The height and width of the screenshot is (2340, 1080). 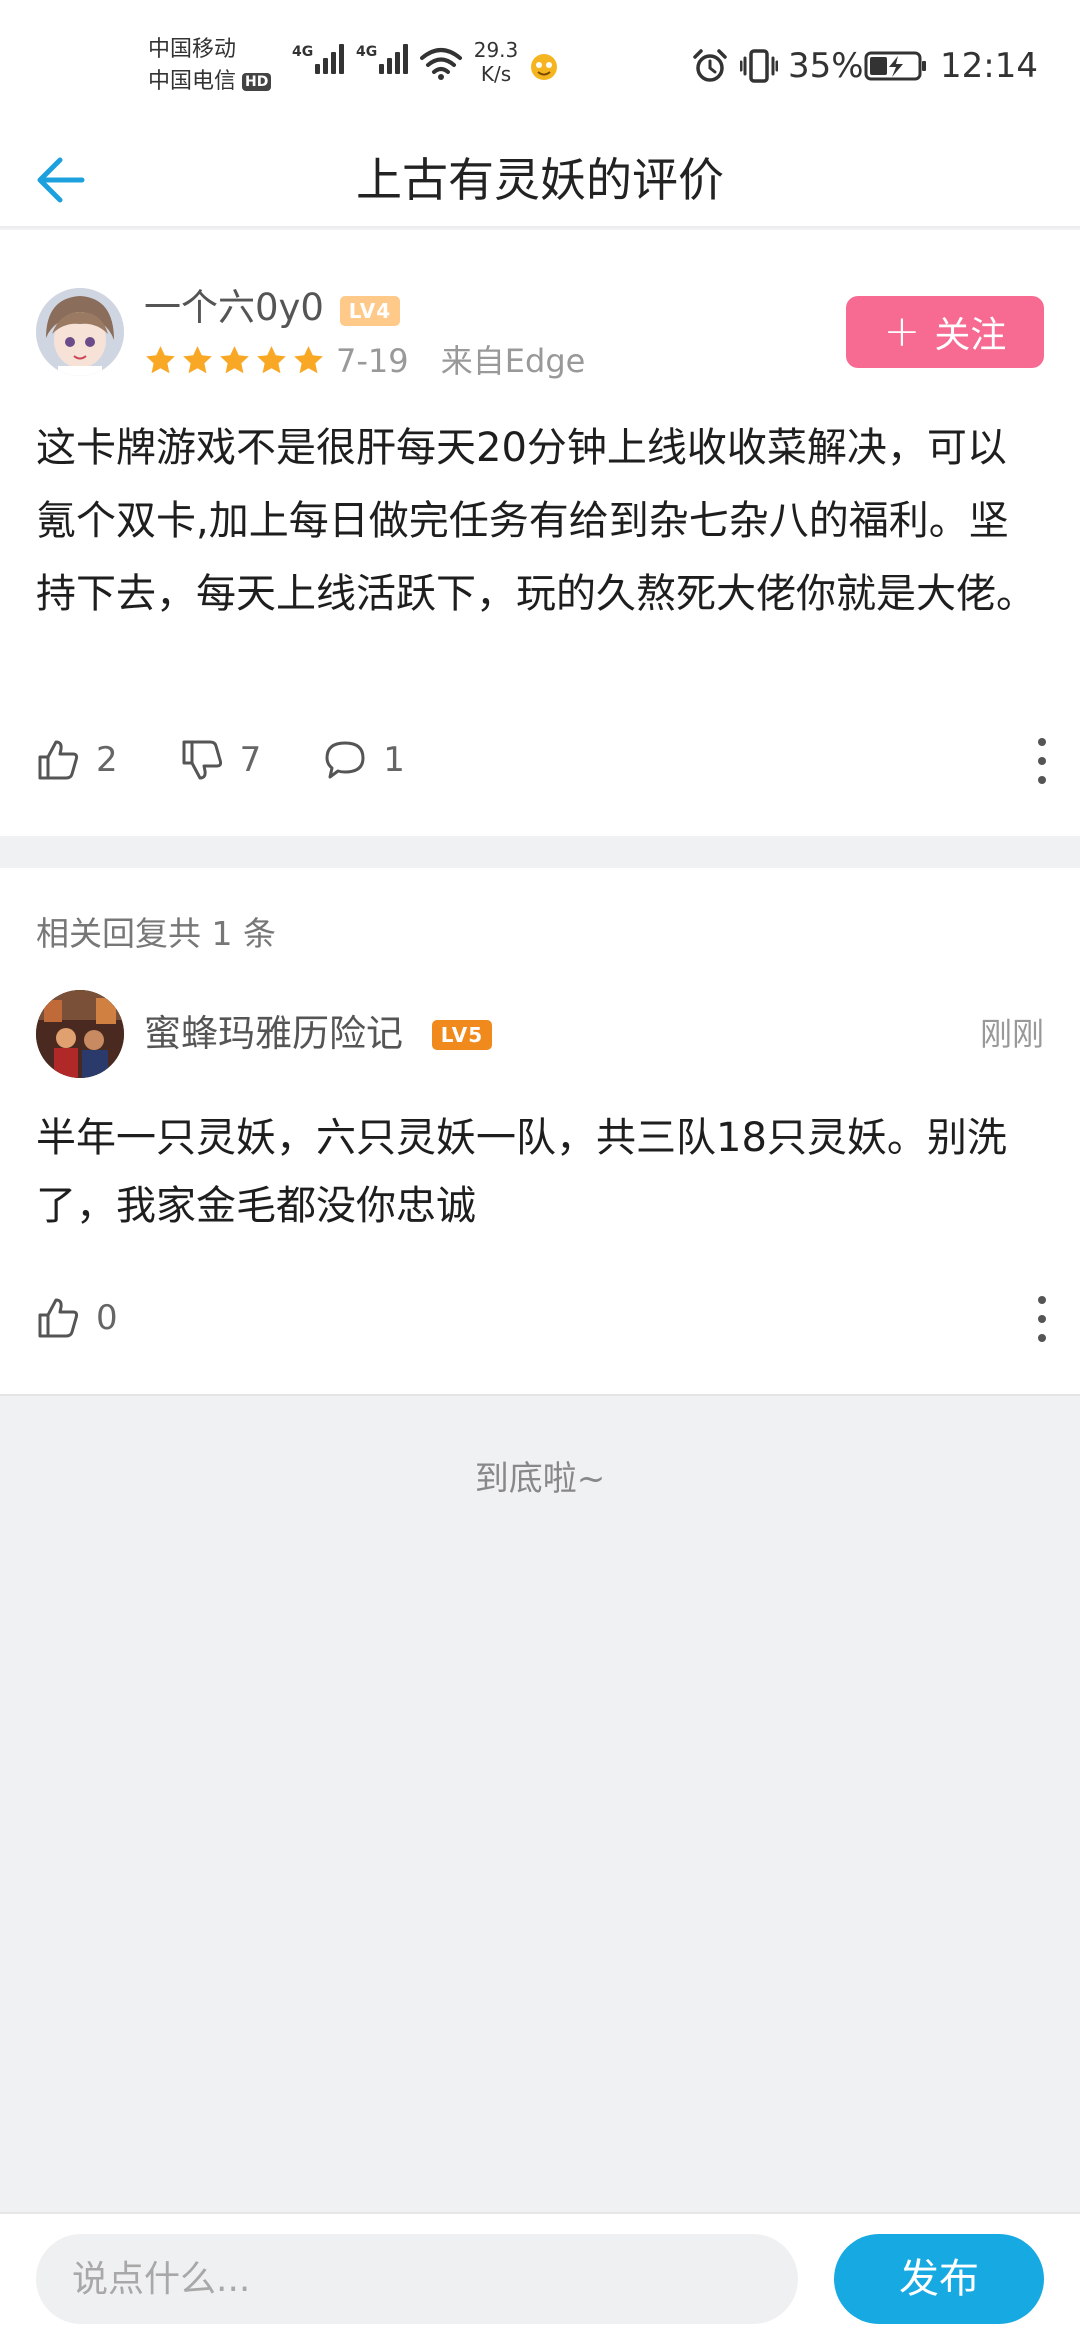 What do you see at coordinates (370, 311) in the screenshot?
I see `level-badge: LV4` at bounding box center [370, 311].